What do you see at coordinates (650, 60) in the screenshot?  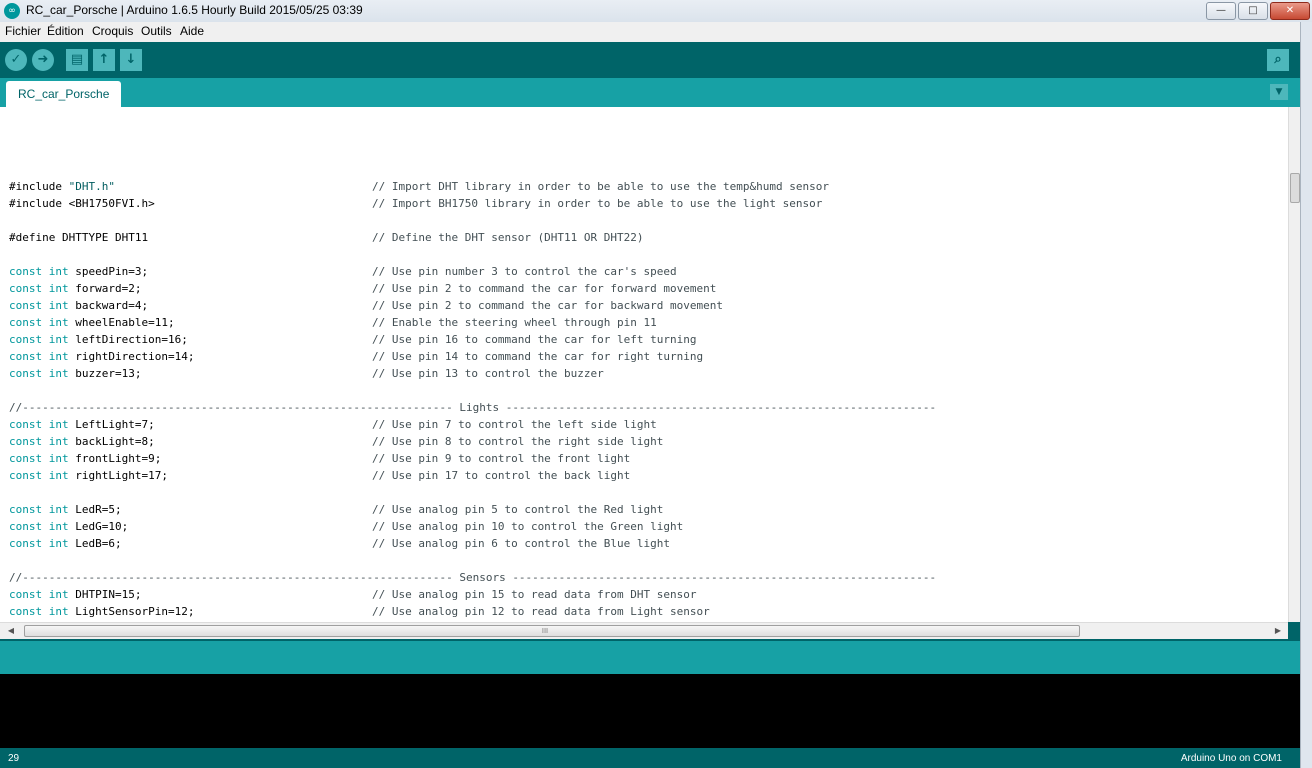 I see `toolbar: ✓ ➜ ▤ ↑ ↓ ⌕` at bounding box center [650, 60].